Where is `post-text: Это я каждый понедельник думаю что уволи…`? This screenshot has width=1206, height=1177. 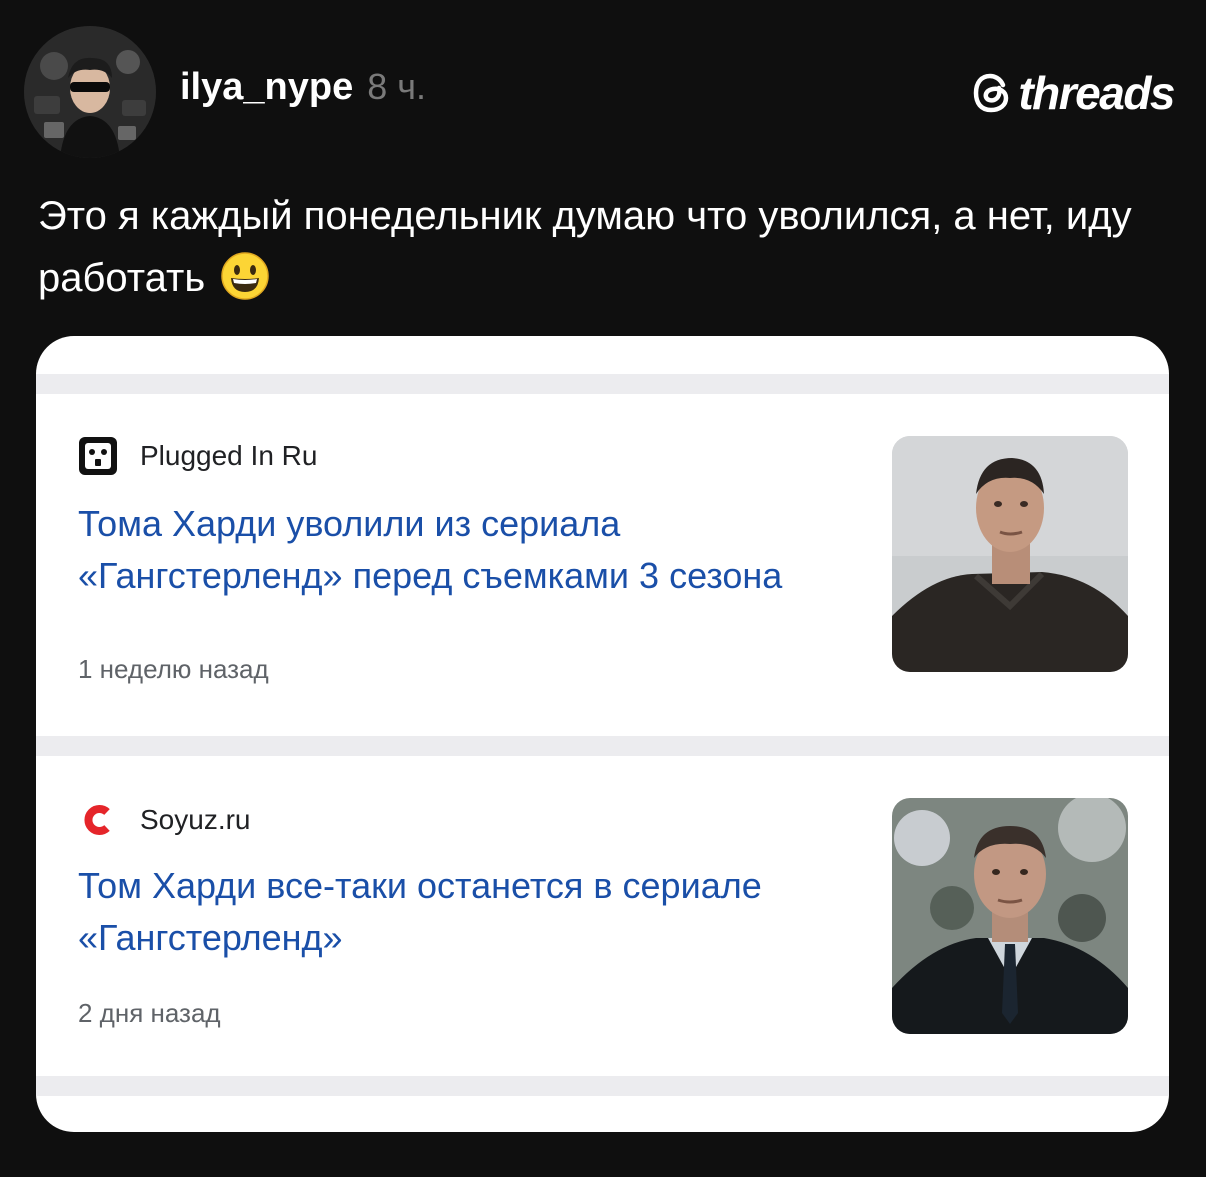
post-text: Это я каждый понедельник думаю что уволи… is located at coordinates (603, 252).